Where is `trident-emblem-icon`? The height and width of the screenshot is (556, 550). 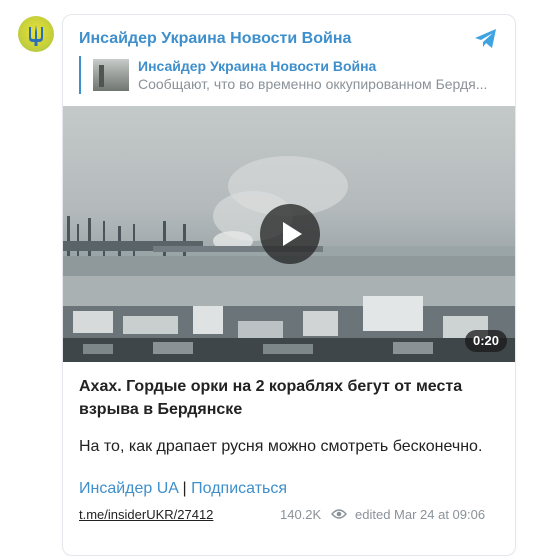 trident-emblem-icon is located at coordinates (36, 35).